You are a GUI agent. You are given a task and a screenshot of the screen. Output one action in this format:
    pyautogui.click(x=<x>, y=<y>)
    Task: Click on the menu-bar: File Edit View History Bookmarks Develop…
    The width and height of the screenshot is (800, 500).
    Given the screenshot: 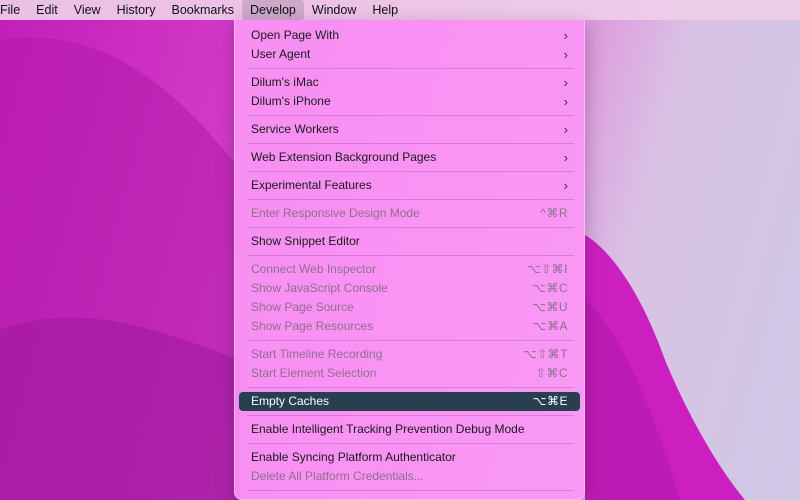 What is the action you would take?
    pyautogui.click(x=400, y=10)
    